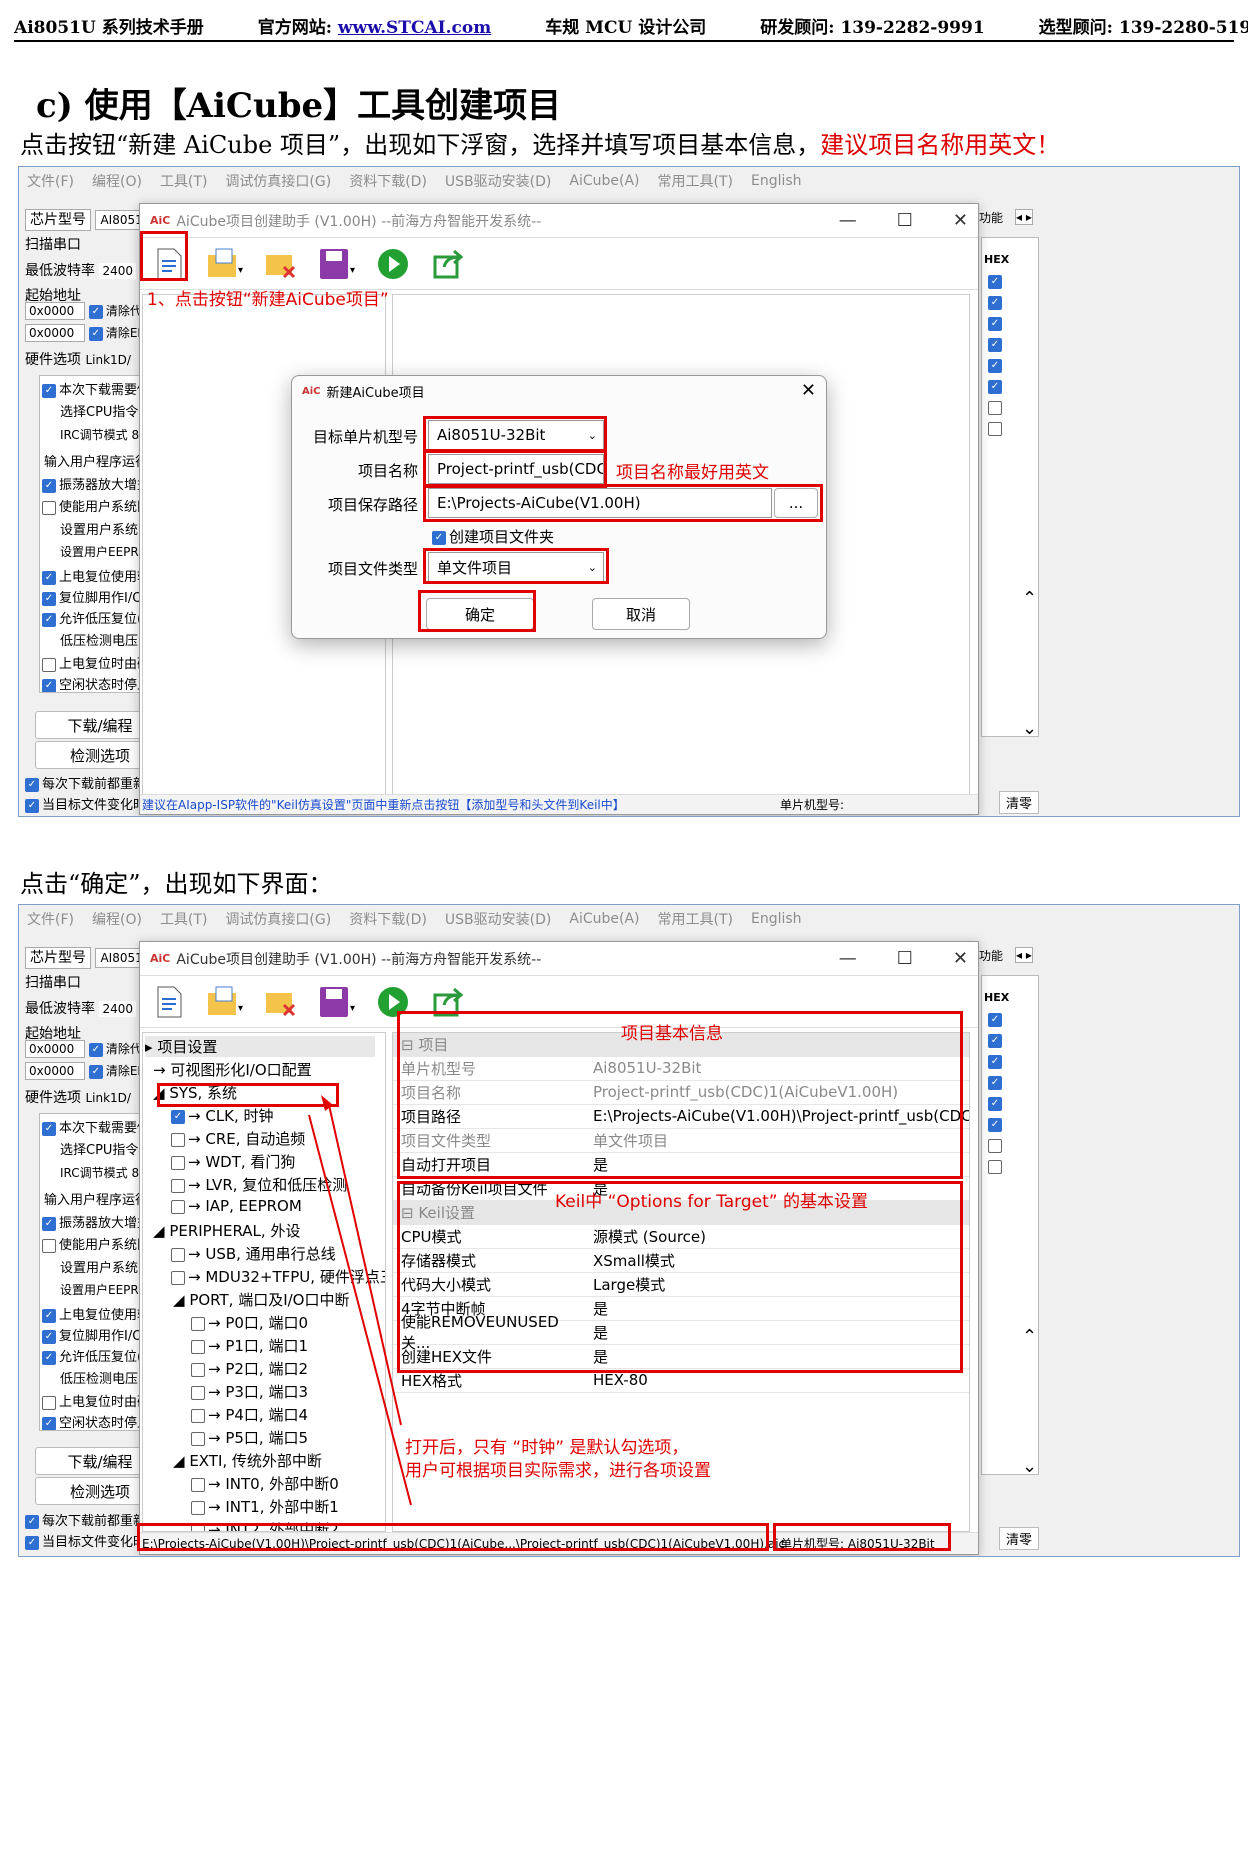 This screenshot has height=1865, width=1248. Describe the element at coordinates (547, 1448) in the screenshot. I see `default-clk-note-line1: 打开后，只有 “时钟” 是默认勾选项，` at that location.